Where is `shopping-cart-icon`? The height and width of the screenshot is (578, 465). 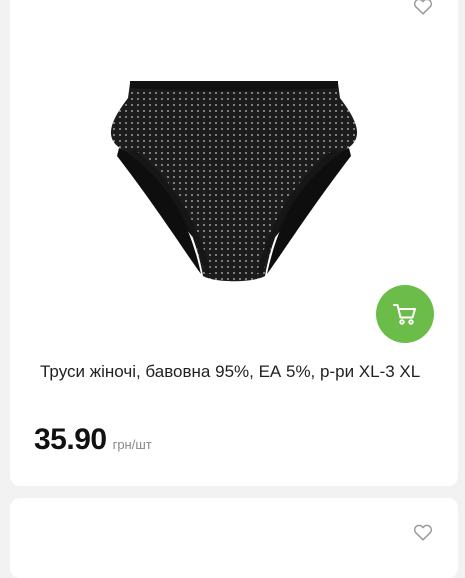 shopping-cart-icon is located at coordinates (404, 314).